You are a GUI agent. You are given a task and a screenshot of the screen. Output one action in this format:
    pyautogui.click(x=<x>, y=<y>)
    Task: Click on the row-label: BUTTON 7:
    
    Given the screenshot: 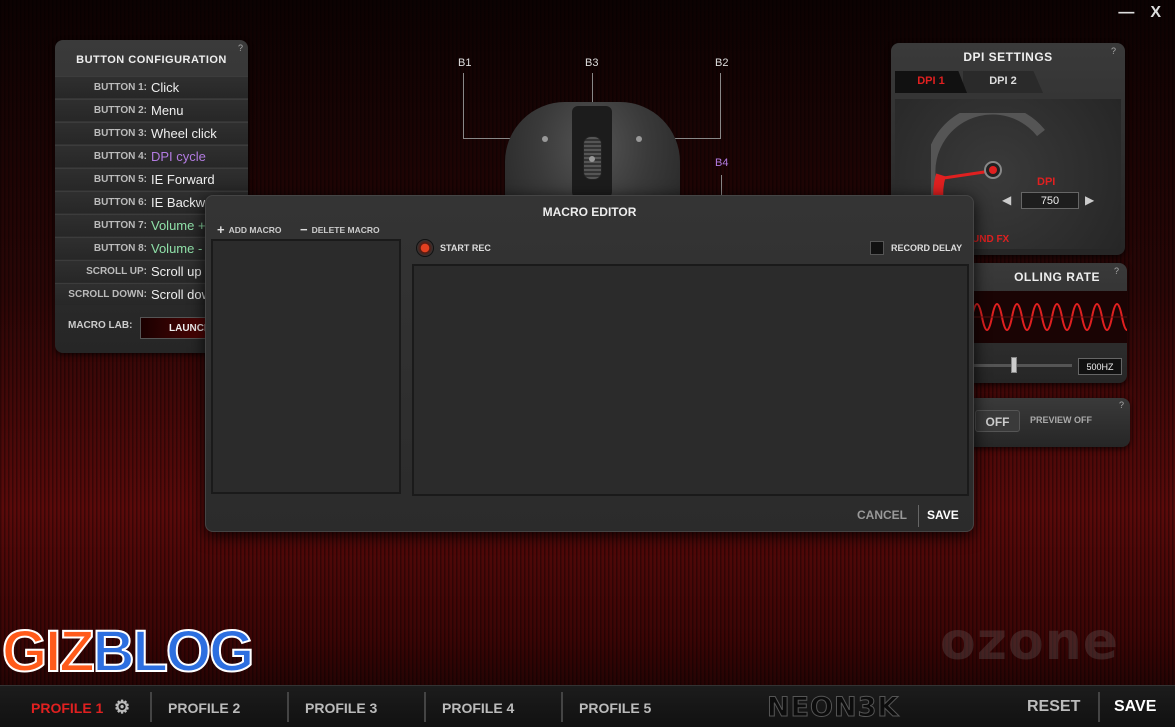 What is the action you would take?
    pyautogui.click(x=120, y=225)
    